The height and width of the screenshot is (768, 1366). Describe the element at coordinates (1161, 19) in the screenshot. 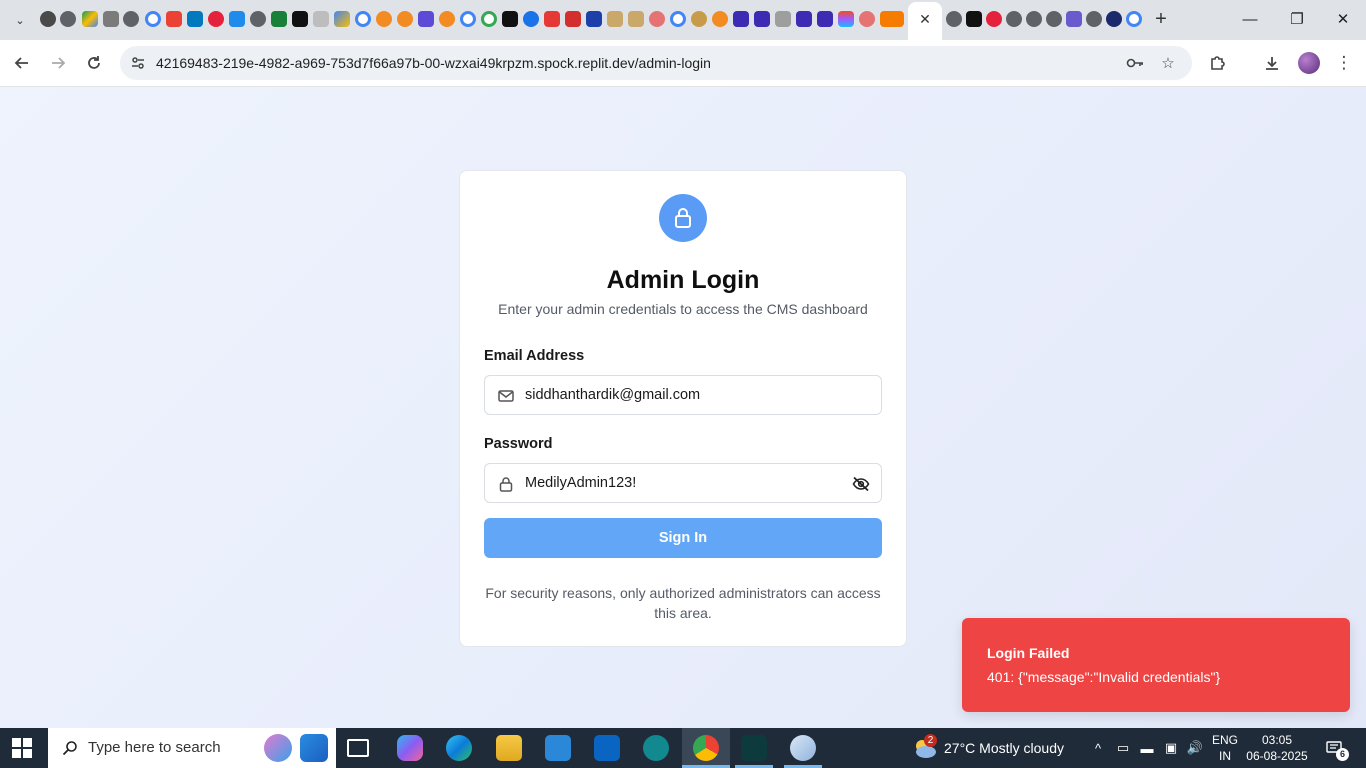

I see `new-tab-button: +` at that location.